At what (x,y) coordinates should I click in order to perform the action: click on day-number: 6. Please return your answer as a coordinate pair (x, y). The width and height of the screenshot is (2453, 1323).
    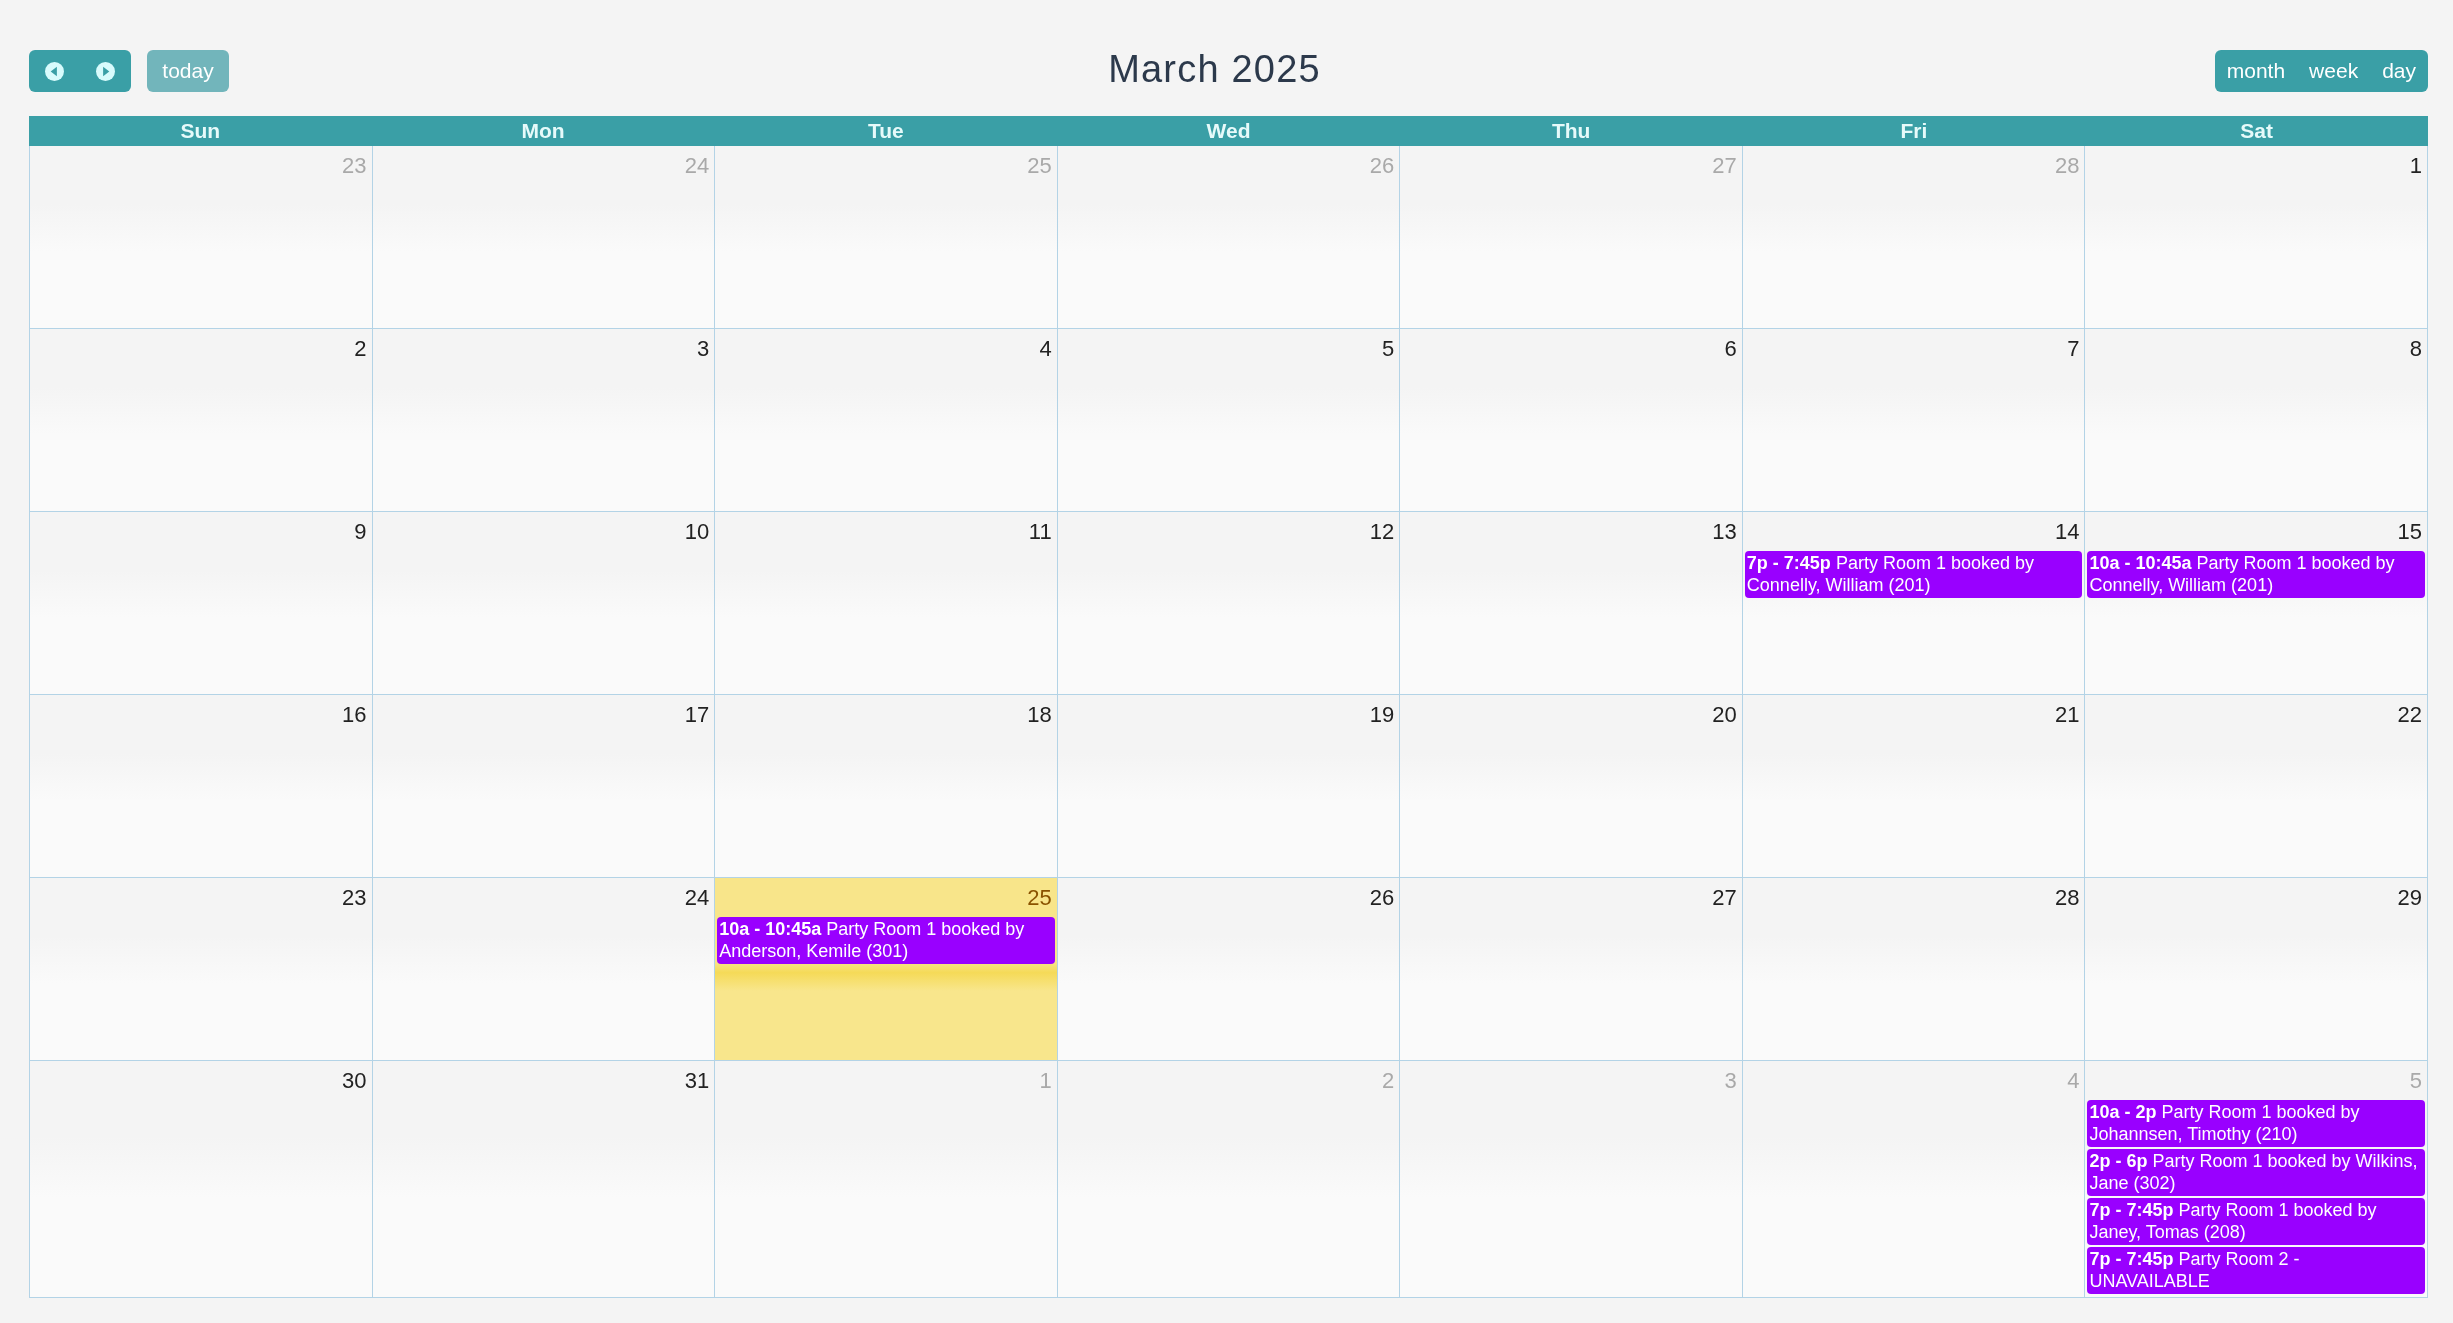
    Looking at the image, I should click on (1730, 349).